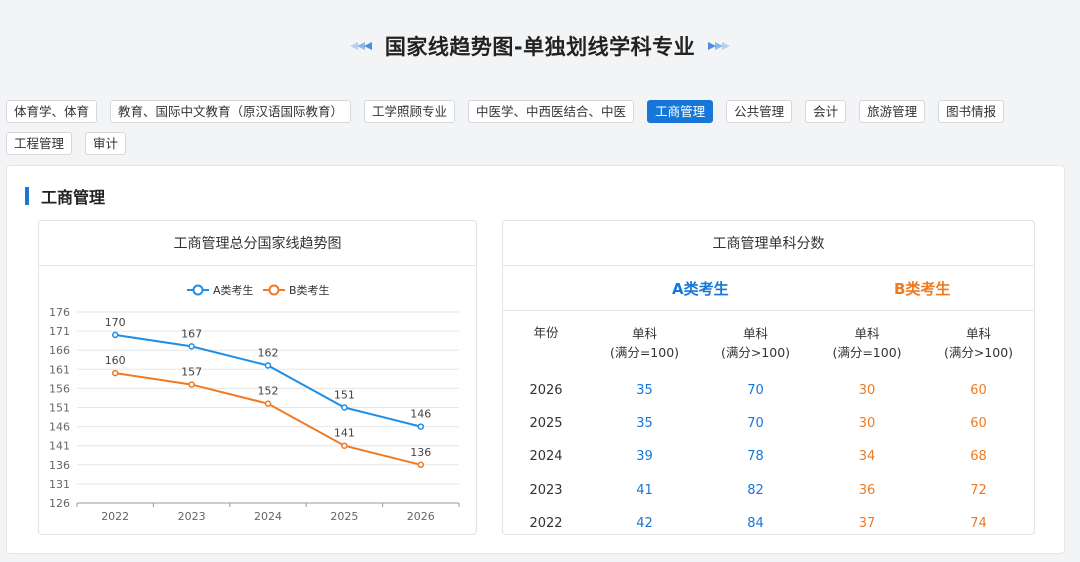 This screenshot has height=562, width=1080. I want to click on cell-a1: 42, so click(644, 523).